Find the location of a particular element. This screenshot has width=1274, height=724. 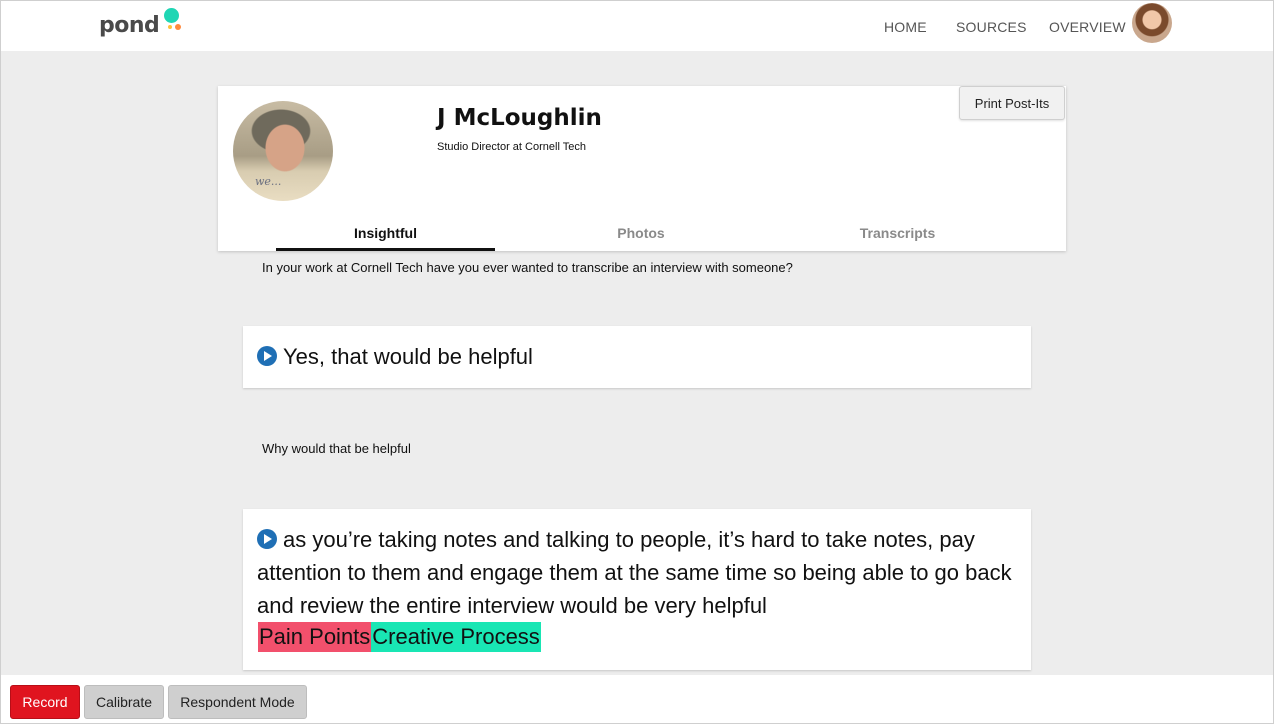

nav-overview-link: OVERVIEW is located at coordinates (1087, 27).